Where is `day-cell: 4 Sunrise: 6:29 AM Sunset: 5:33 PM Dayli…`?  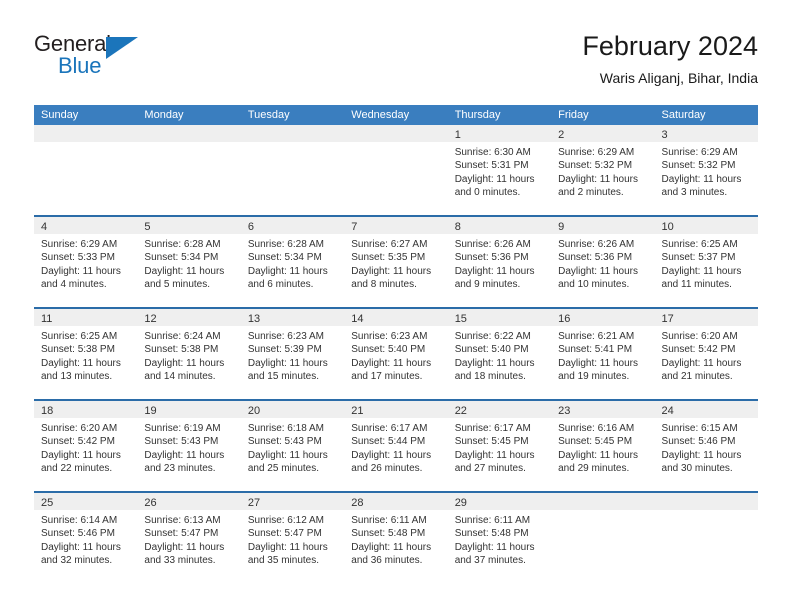 day-cell: 4 Sunrise: 6:29 AM Sunset: 5:33 PM Dayli… is located at coordinates (86, 262).